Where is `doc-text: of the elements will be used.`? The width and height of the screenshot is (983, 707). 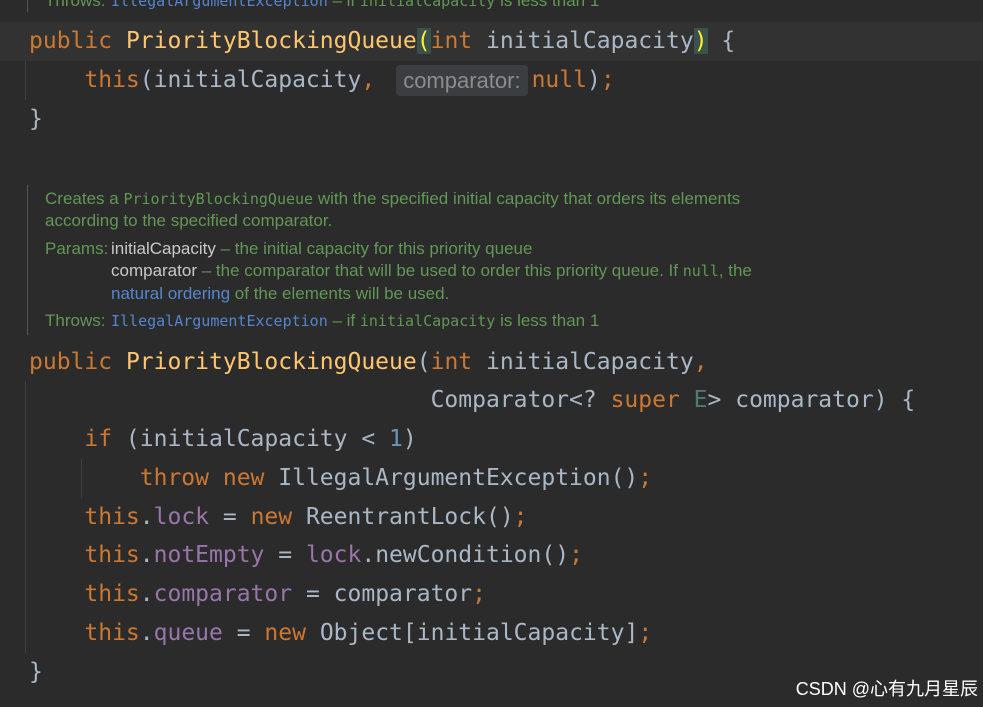
doc-text: of the elements will be used. is located at coordinates (340, 293).